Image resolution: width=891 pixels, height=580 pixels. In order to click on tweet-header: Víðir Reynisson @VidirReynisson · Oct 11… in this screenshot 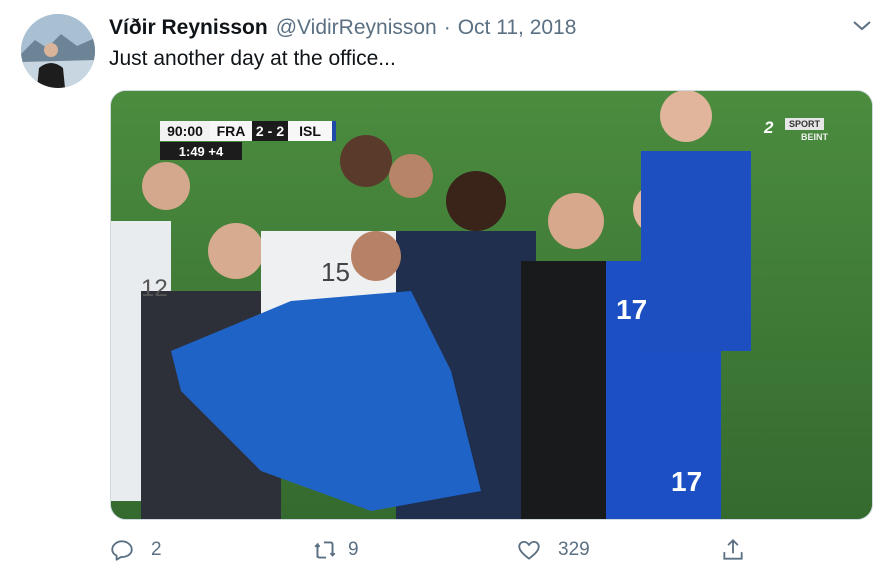, I will do `click(342, 28)`.